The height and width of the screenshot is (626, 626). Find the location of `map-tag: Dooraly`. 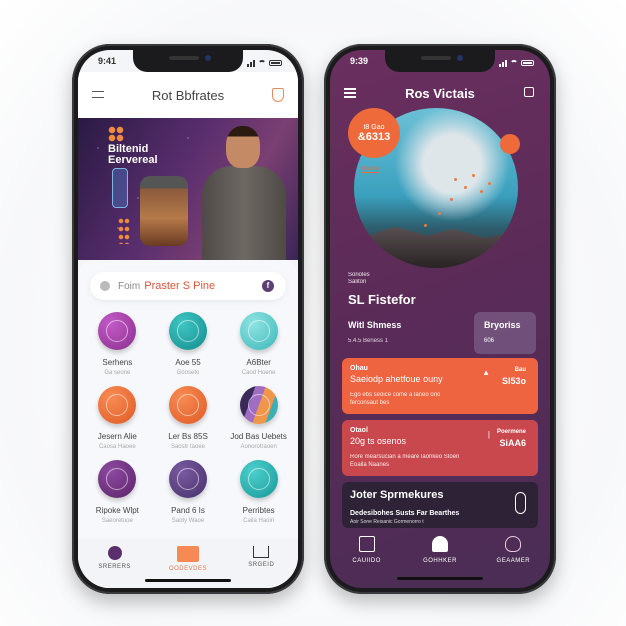

map-tag: Dooraly is located at coordinates (371, 169).